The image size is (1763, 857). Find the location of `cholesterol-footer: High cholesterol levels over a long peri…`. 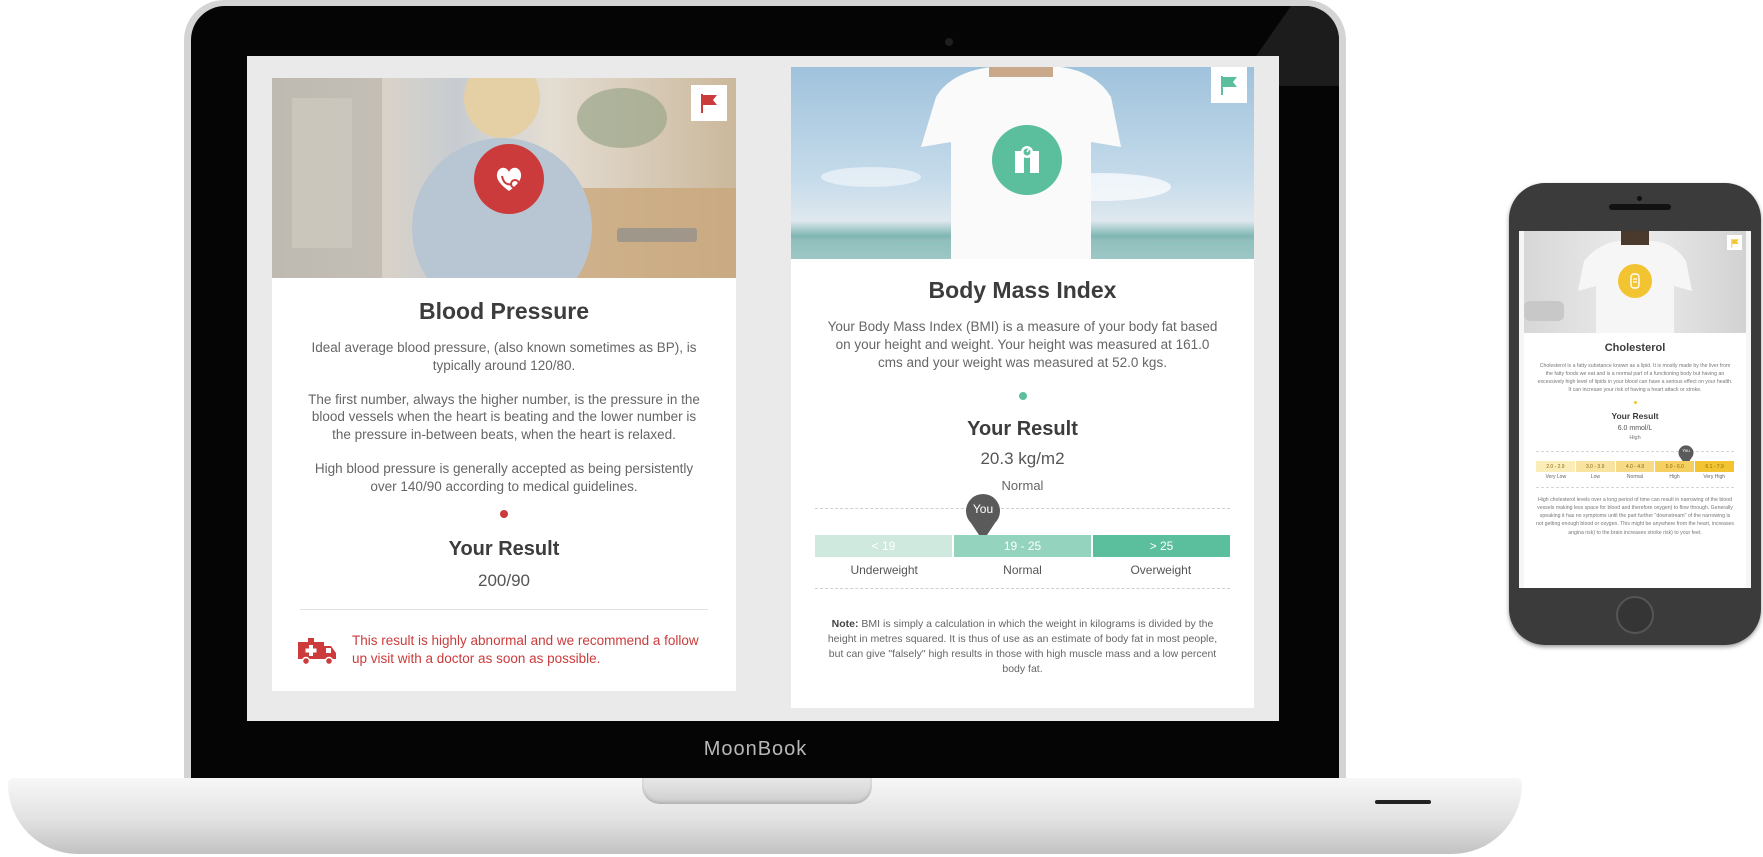

cholesterol-footer: High cholesterol levels over a long peri… is located at coordinates (1635, 516).